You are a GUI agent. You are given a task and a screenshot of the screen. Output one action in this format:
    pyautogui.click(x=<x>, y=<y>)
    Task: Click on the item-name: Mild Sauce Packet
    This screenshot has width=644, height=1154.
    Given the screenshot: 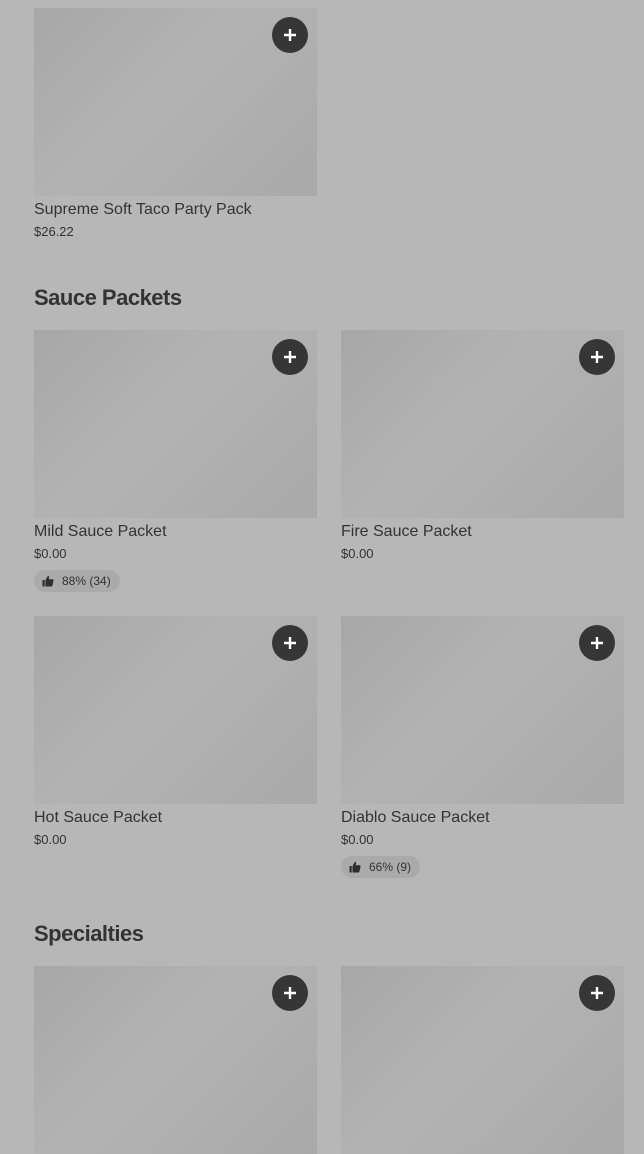 What is the action you would take?
    pyautogui.click(x=100, y=532)
    